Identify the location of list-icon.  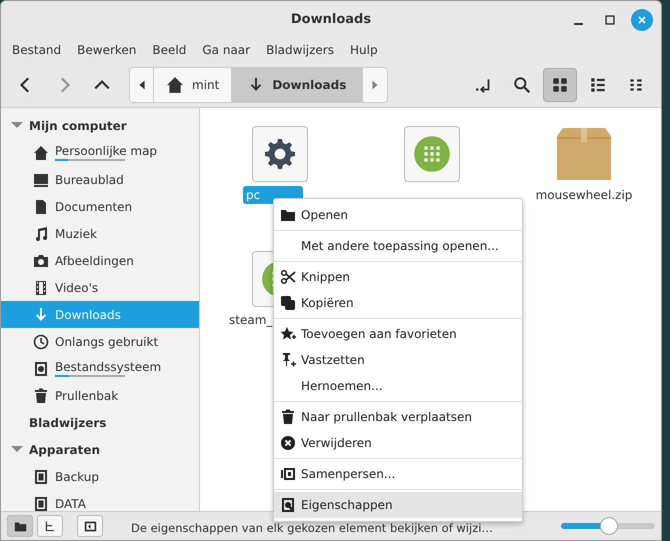
(598, 85).